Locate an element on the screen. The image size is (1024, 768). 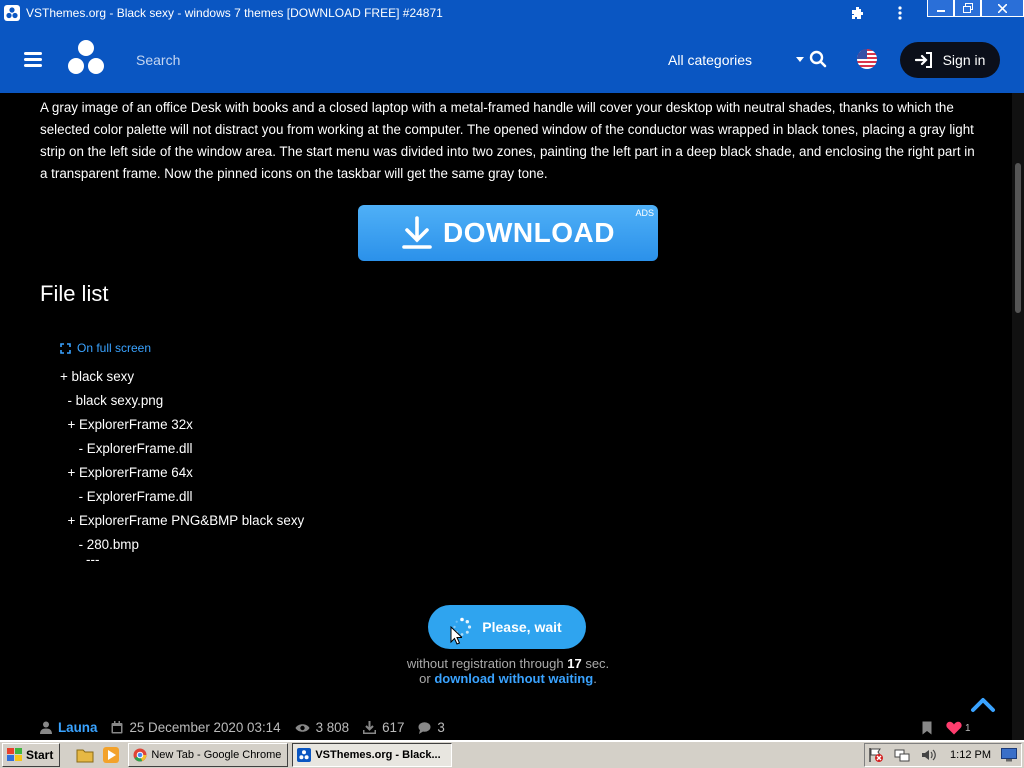
site-header: All categories Sign in is located at coordinates (512, 59).